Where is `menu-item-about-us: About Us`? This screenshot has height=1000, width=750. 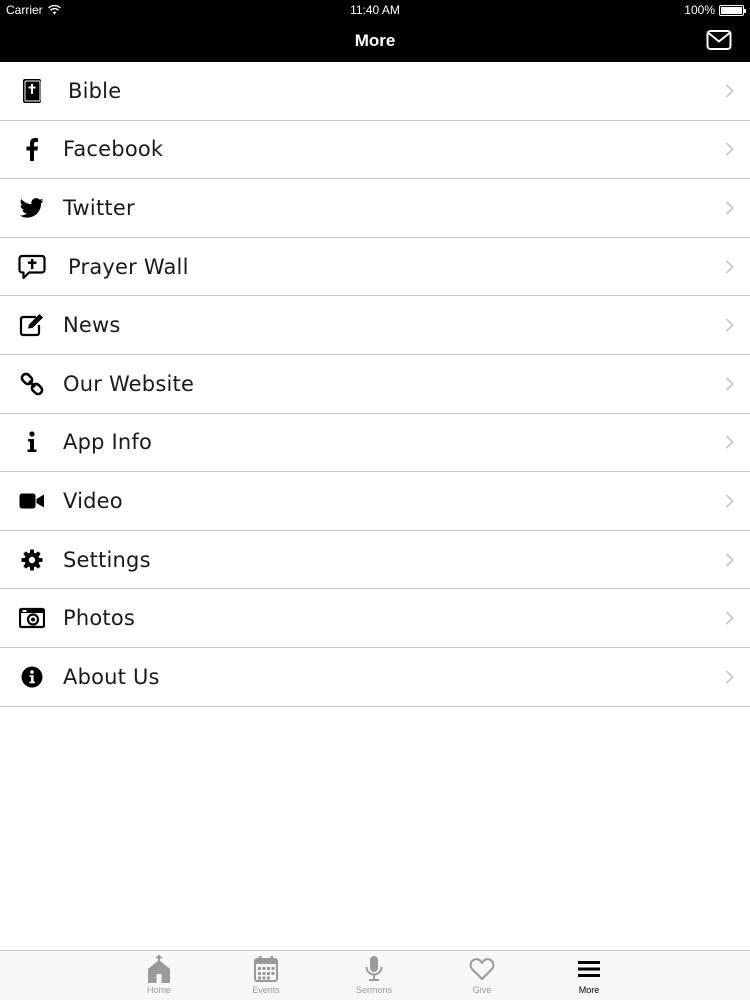 menu-item-about-us: About Us is located at coordinates (375, 677).